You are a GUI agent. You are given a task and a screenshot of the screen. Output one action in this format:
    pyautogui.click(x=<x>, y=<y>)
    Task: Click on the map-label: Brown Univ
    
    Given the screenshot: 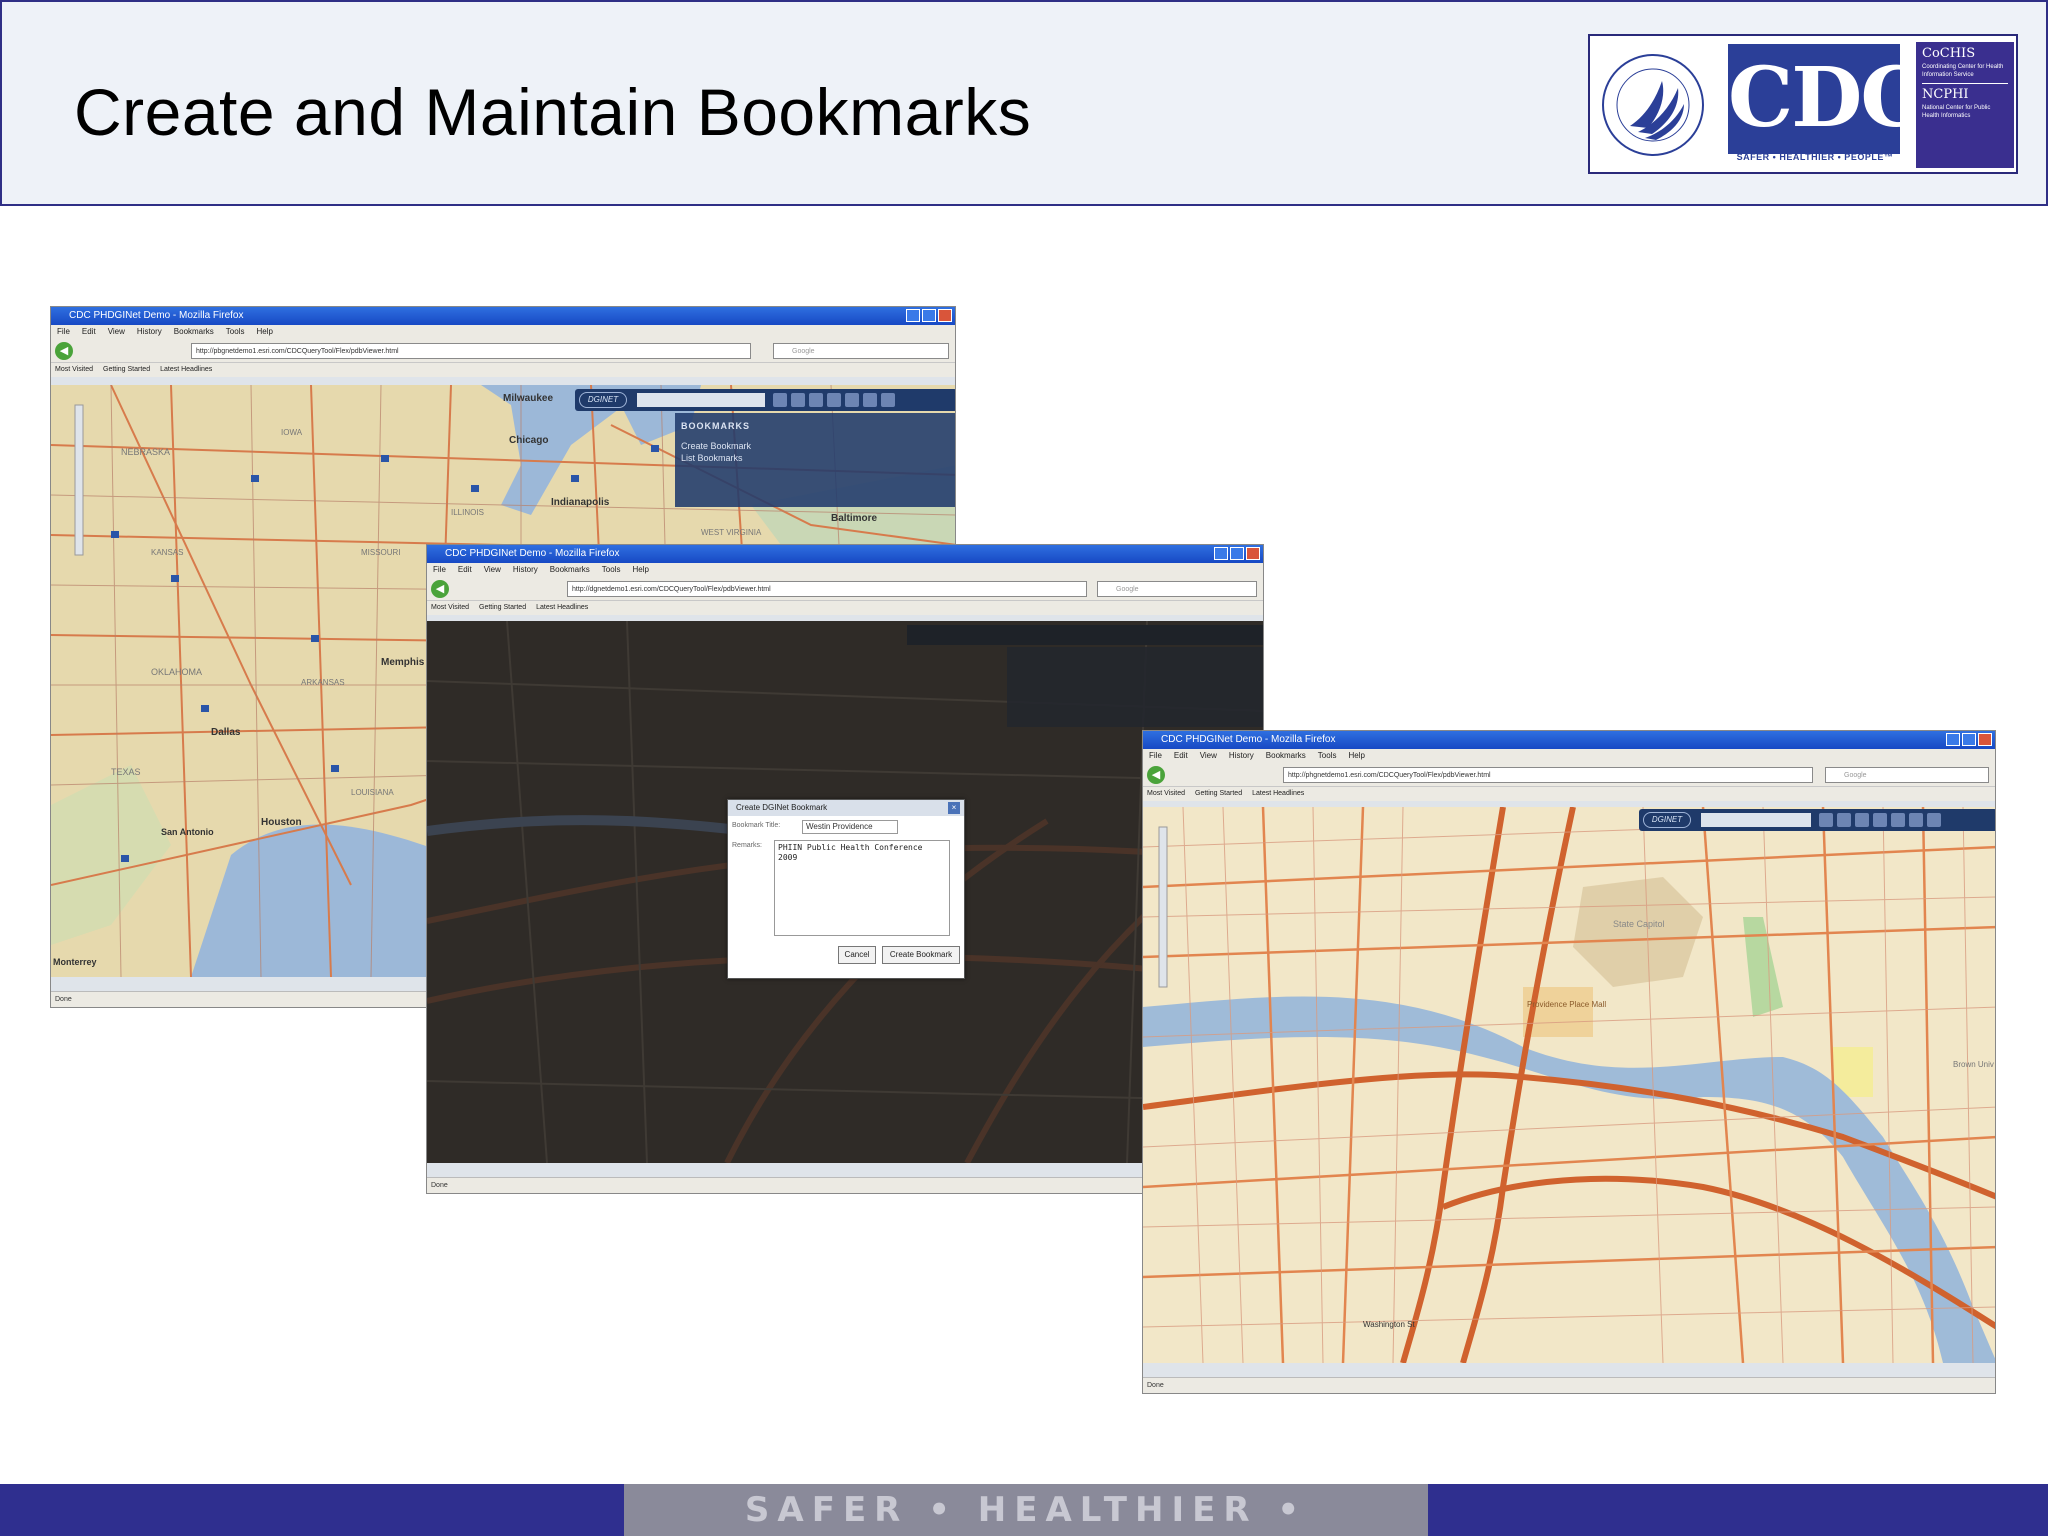 What is the action you would take?
    pyautogui.click(x=1973, y=1064)
    